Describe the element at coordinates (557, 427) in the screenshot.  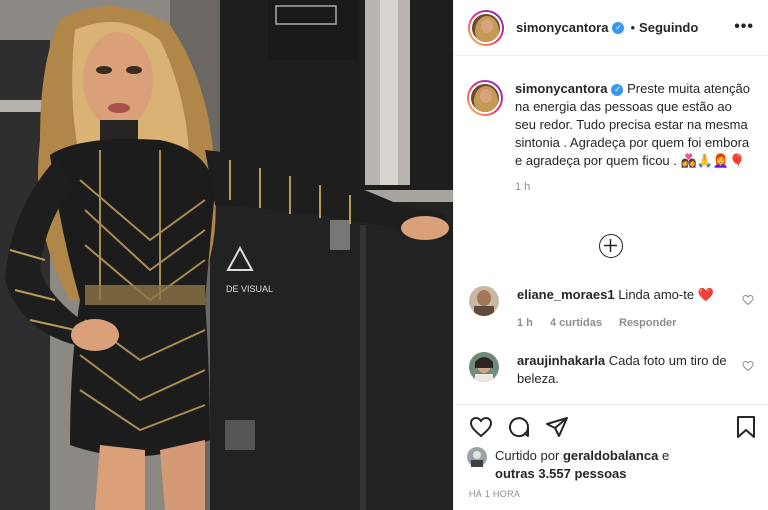
I see `share-send-icon` at that location.